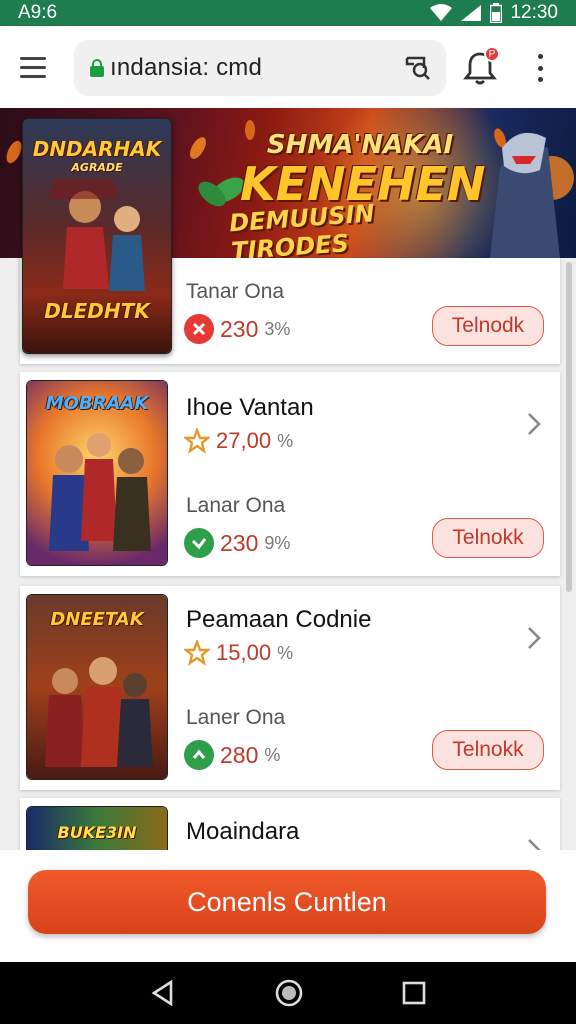  Describe the element at coordinates (540, 68) in the screenshot. I see `more-options-icon` at that location.